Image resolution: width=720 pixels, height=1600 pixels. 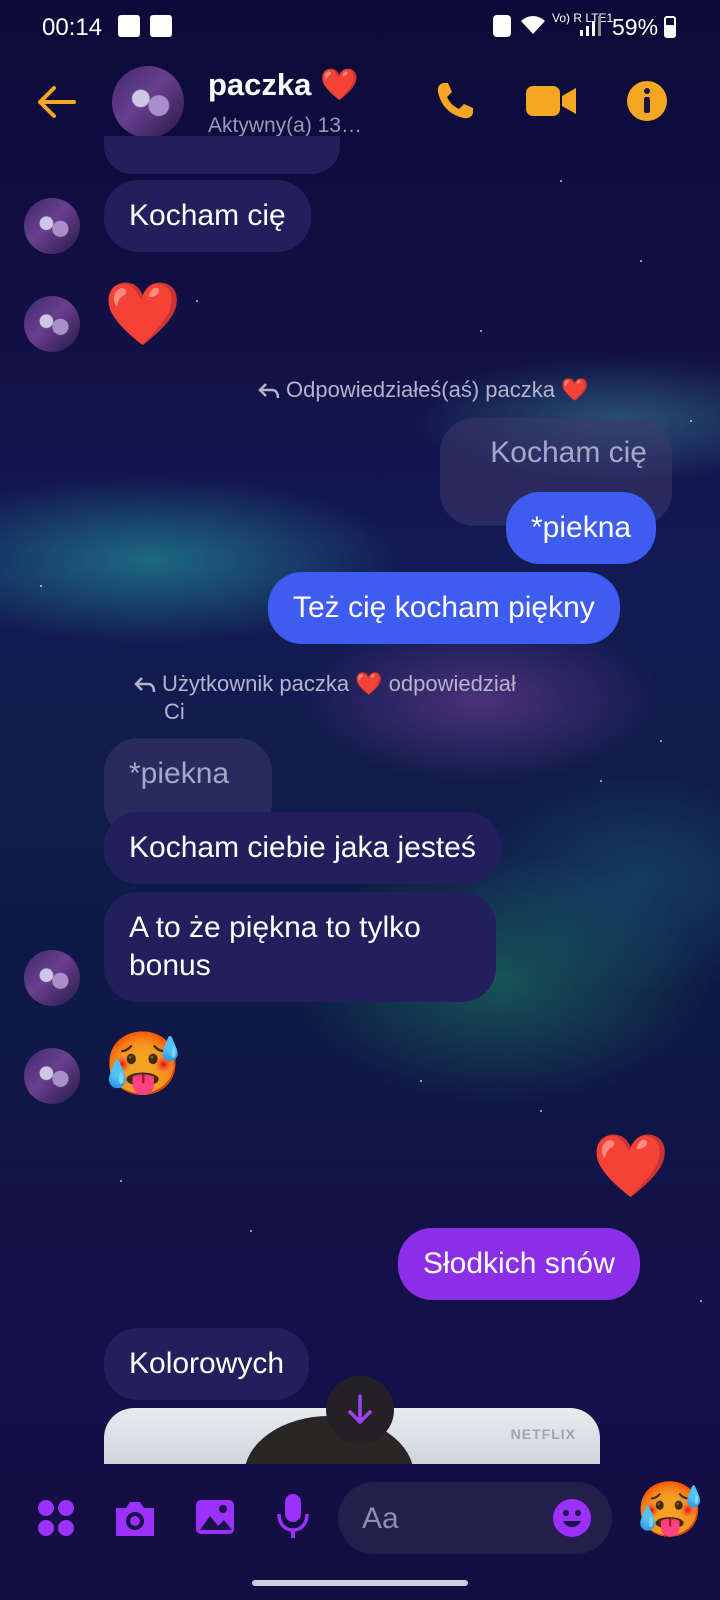 I want to click on message-bubble-outgoing: Słodkich snów, so click(x=519, y=1264).